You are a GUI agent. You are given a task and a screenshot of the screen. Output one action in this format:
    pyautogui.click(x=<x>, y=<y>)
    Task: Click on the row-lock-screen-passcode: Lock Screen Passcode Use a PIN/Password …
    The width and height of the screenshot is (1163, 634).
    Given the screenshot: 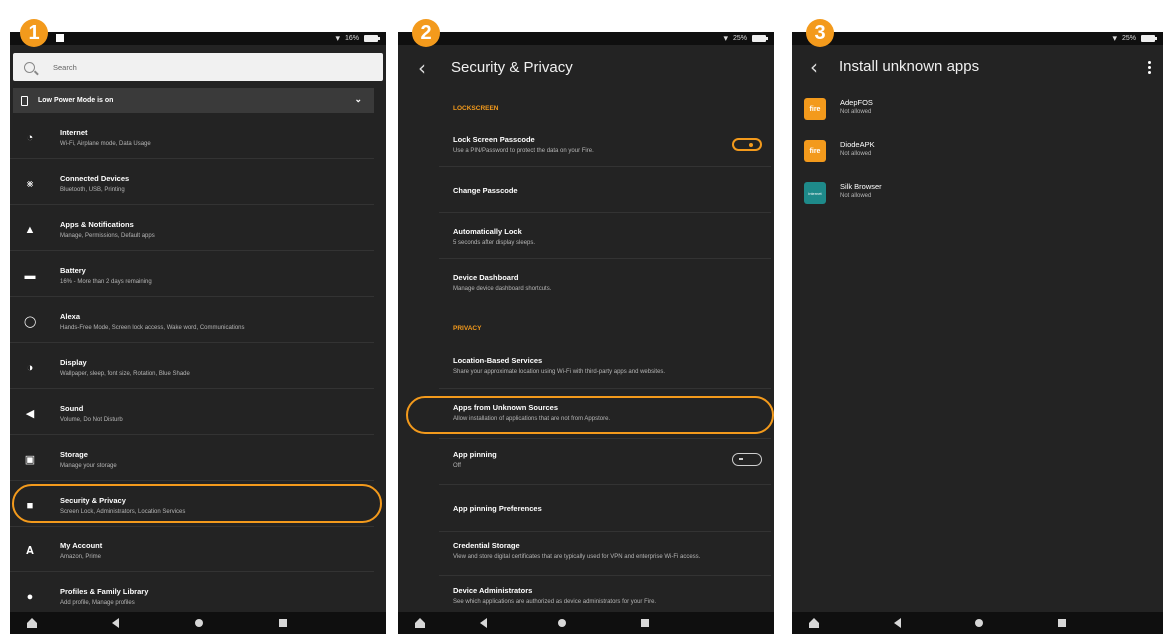 What is the action you would take?
    pyautogui.click(x=605, y=146)
    